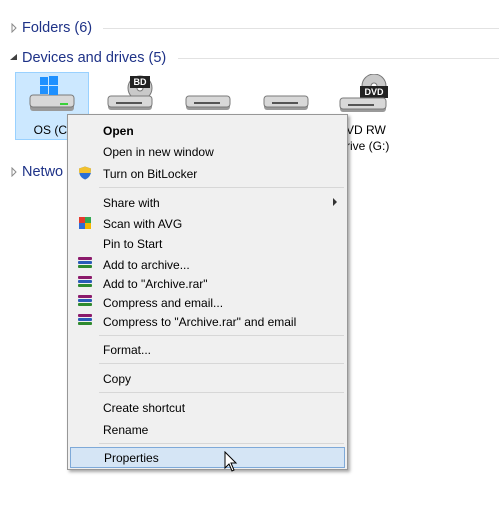 The height and width of the screenshot is (509, 499). I want to click on group-devices: Devices and drives (5), so click(249, 58).